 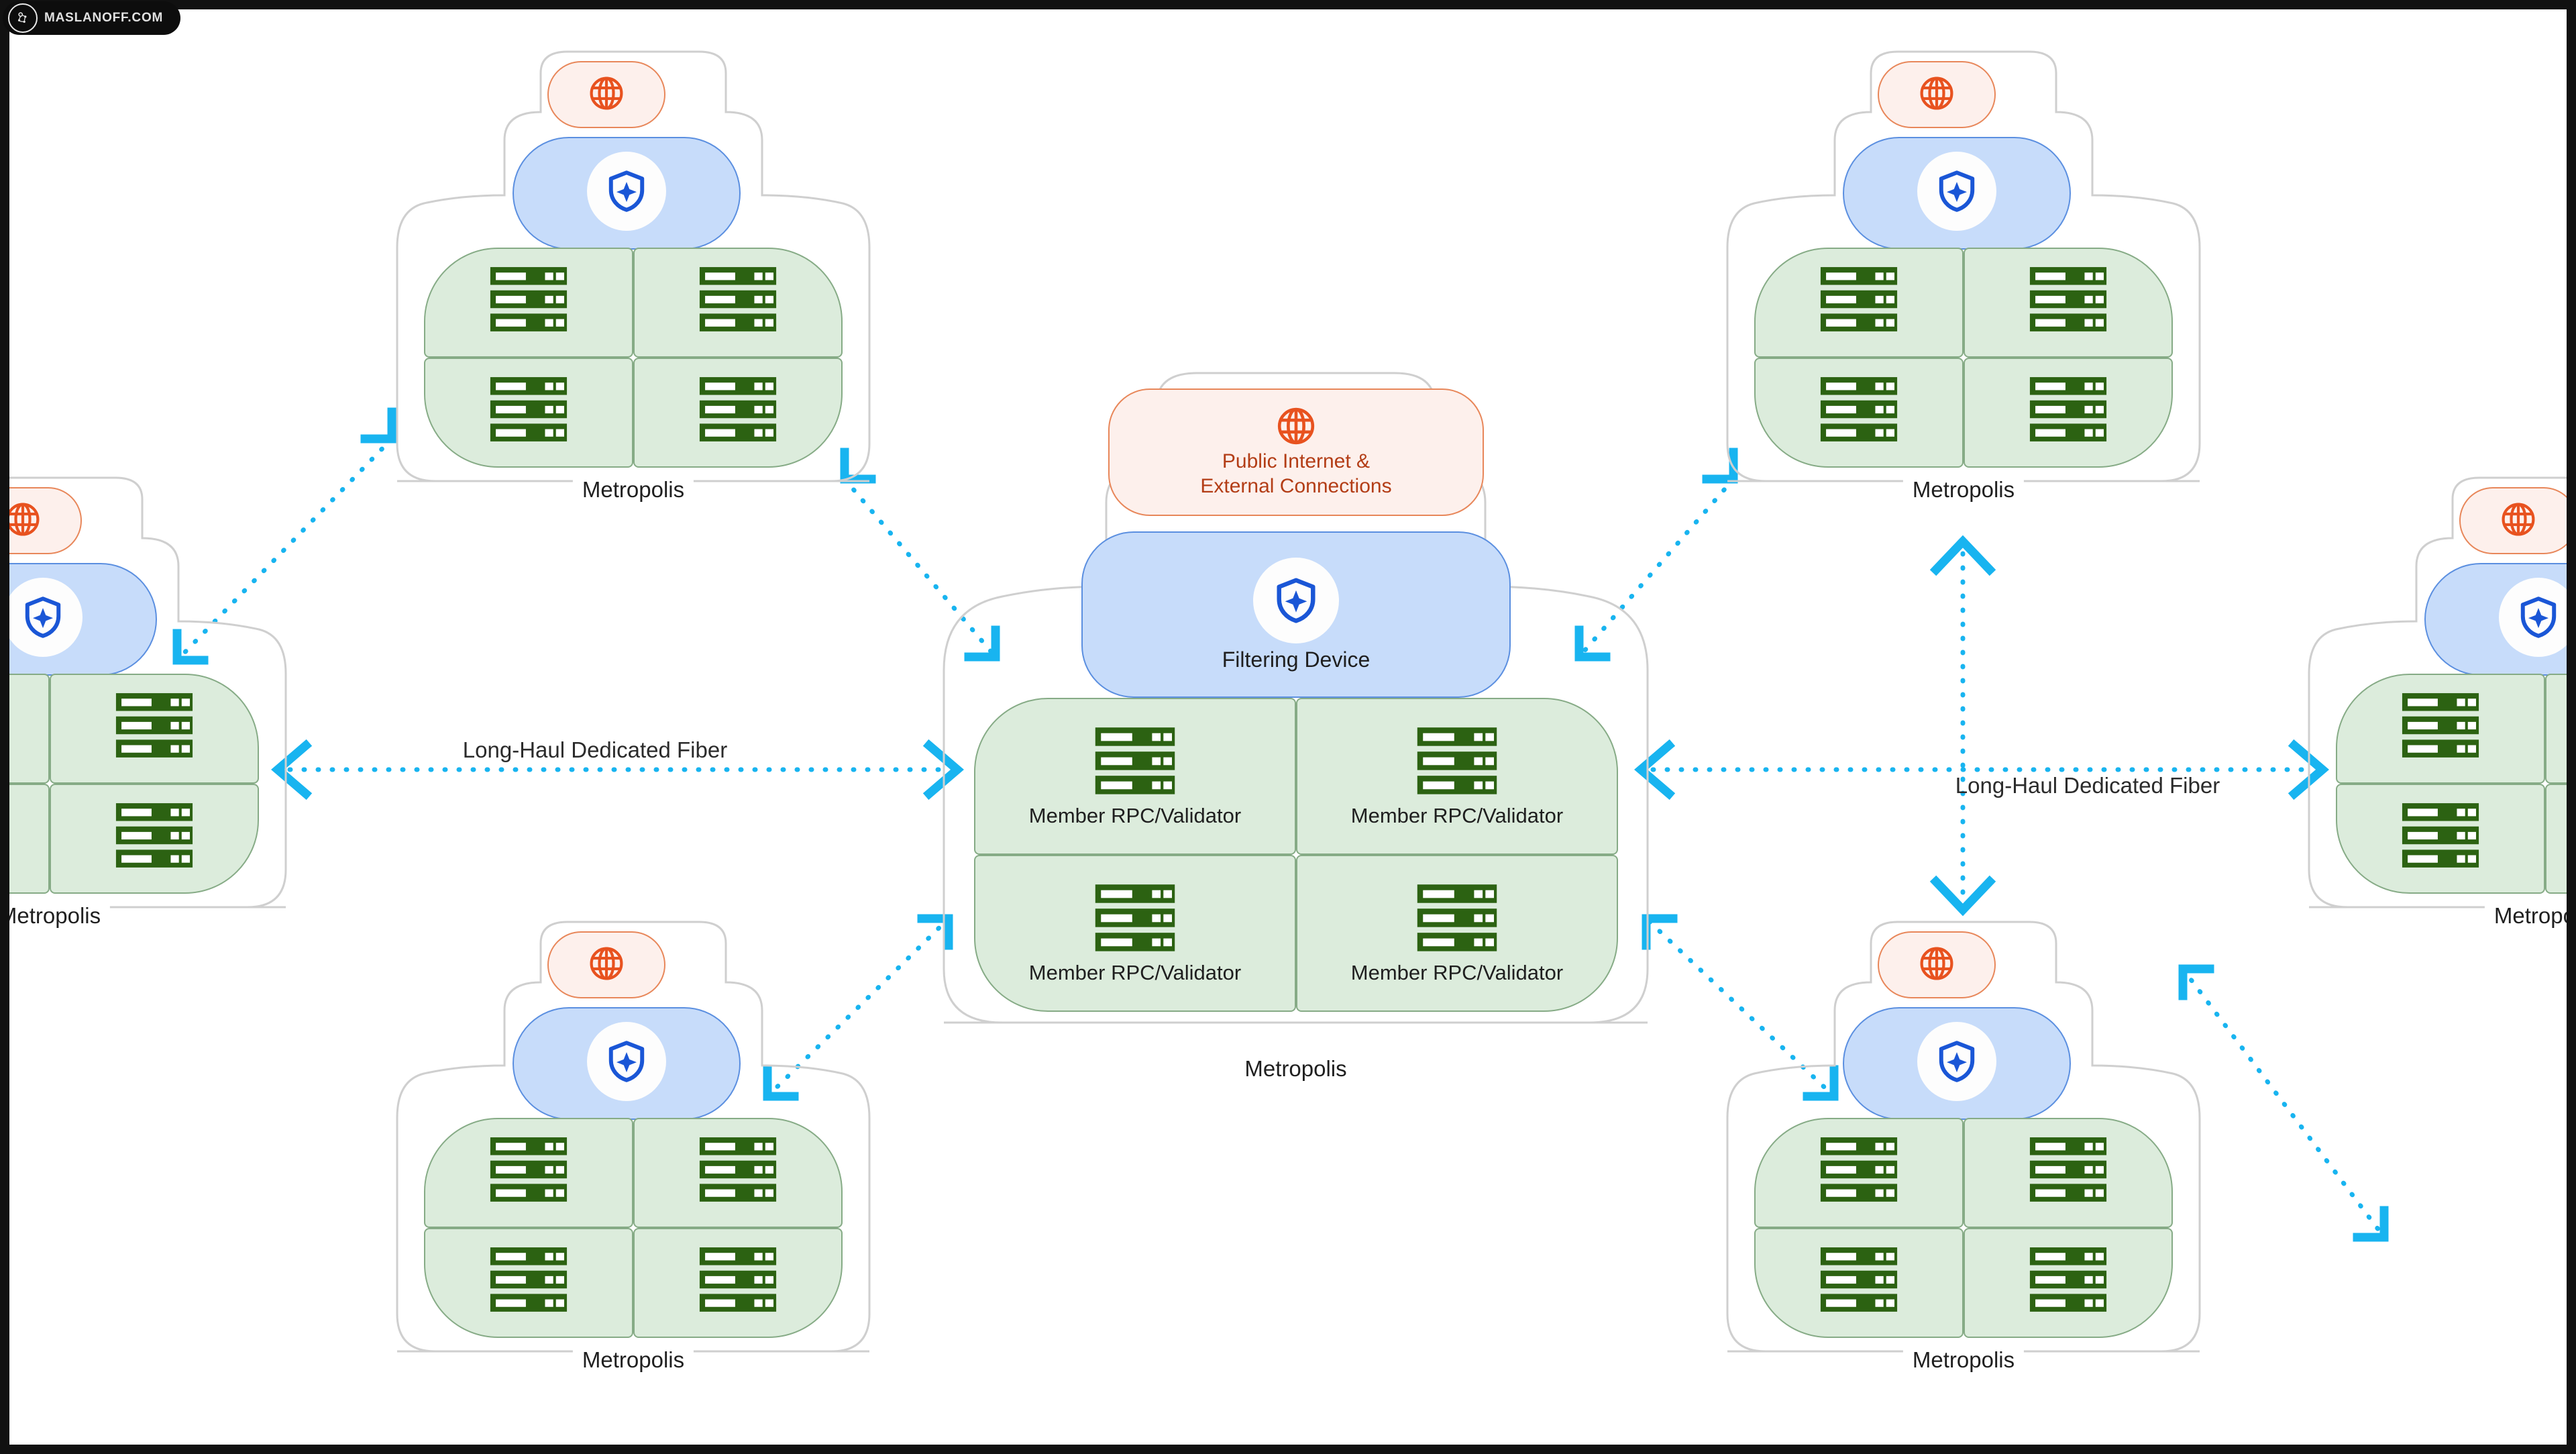 I want to click on edge-right-fiber: Long-Haul Dedicated Fiber, so click(x=1981, y=770).